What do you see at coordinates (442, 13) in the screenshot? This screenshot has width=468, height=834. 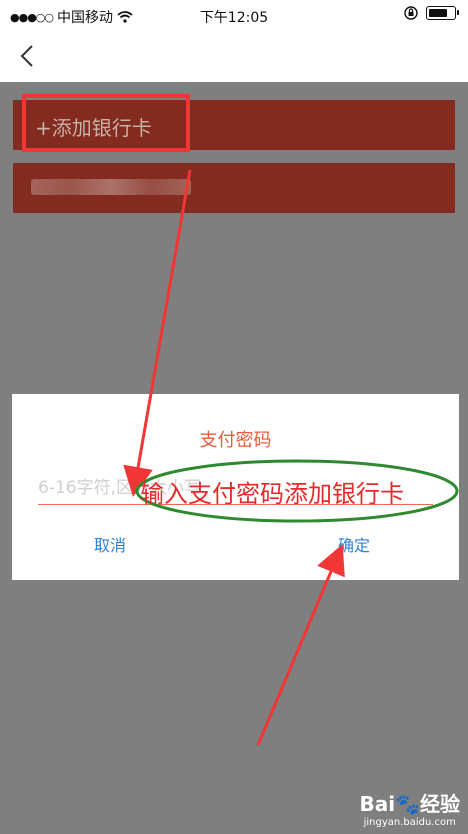 I see `battery-icon` at bounding box center [442, 13].